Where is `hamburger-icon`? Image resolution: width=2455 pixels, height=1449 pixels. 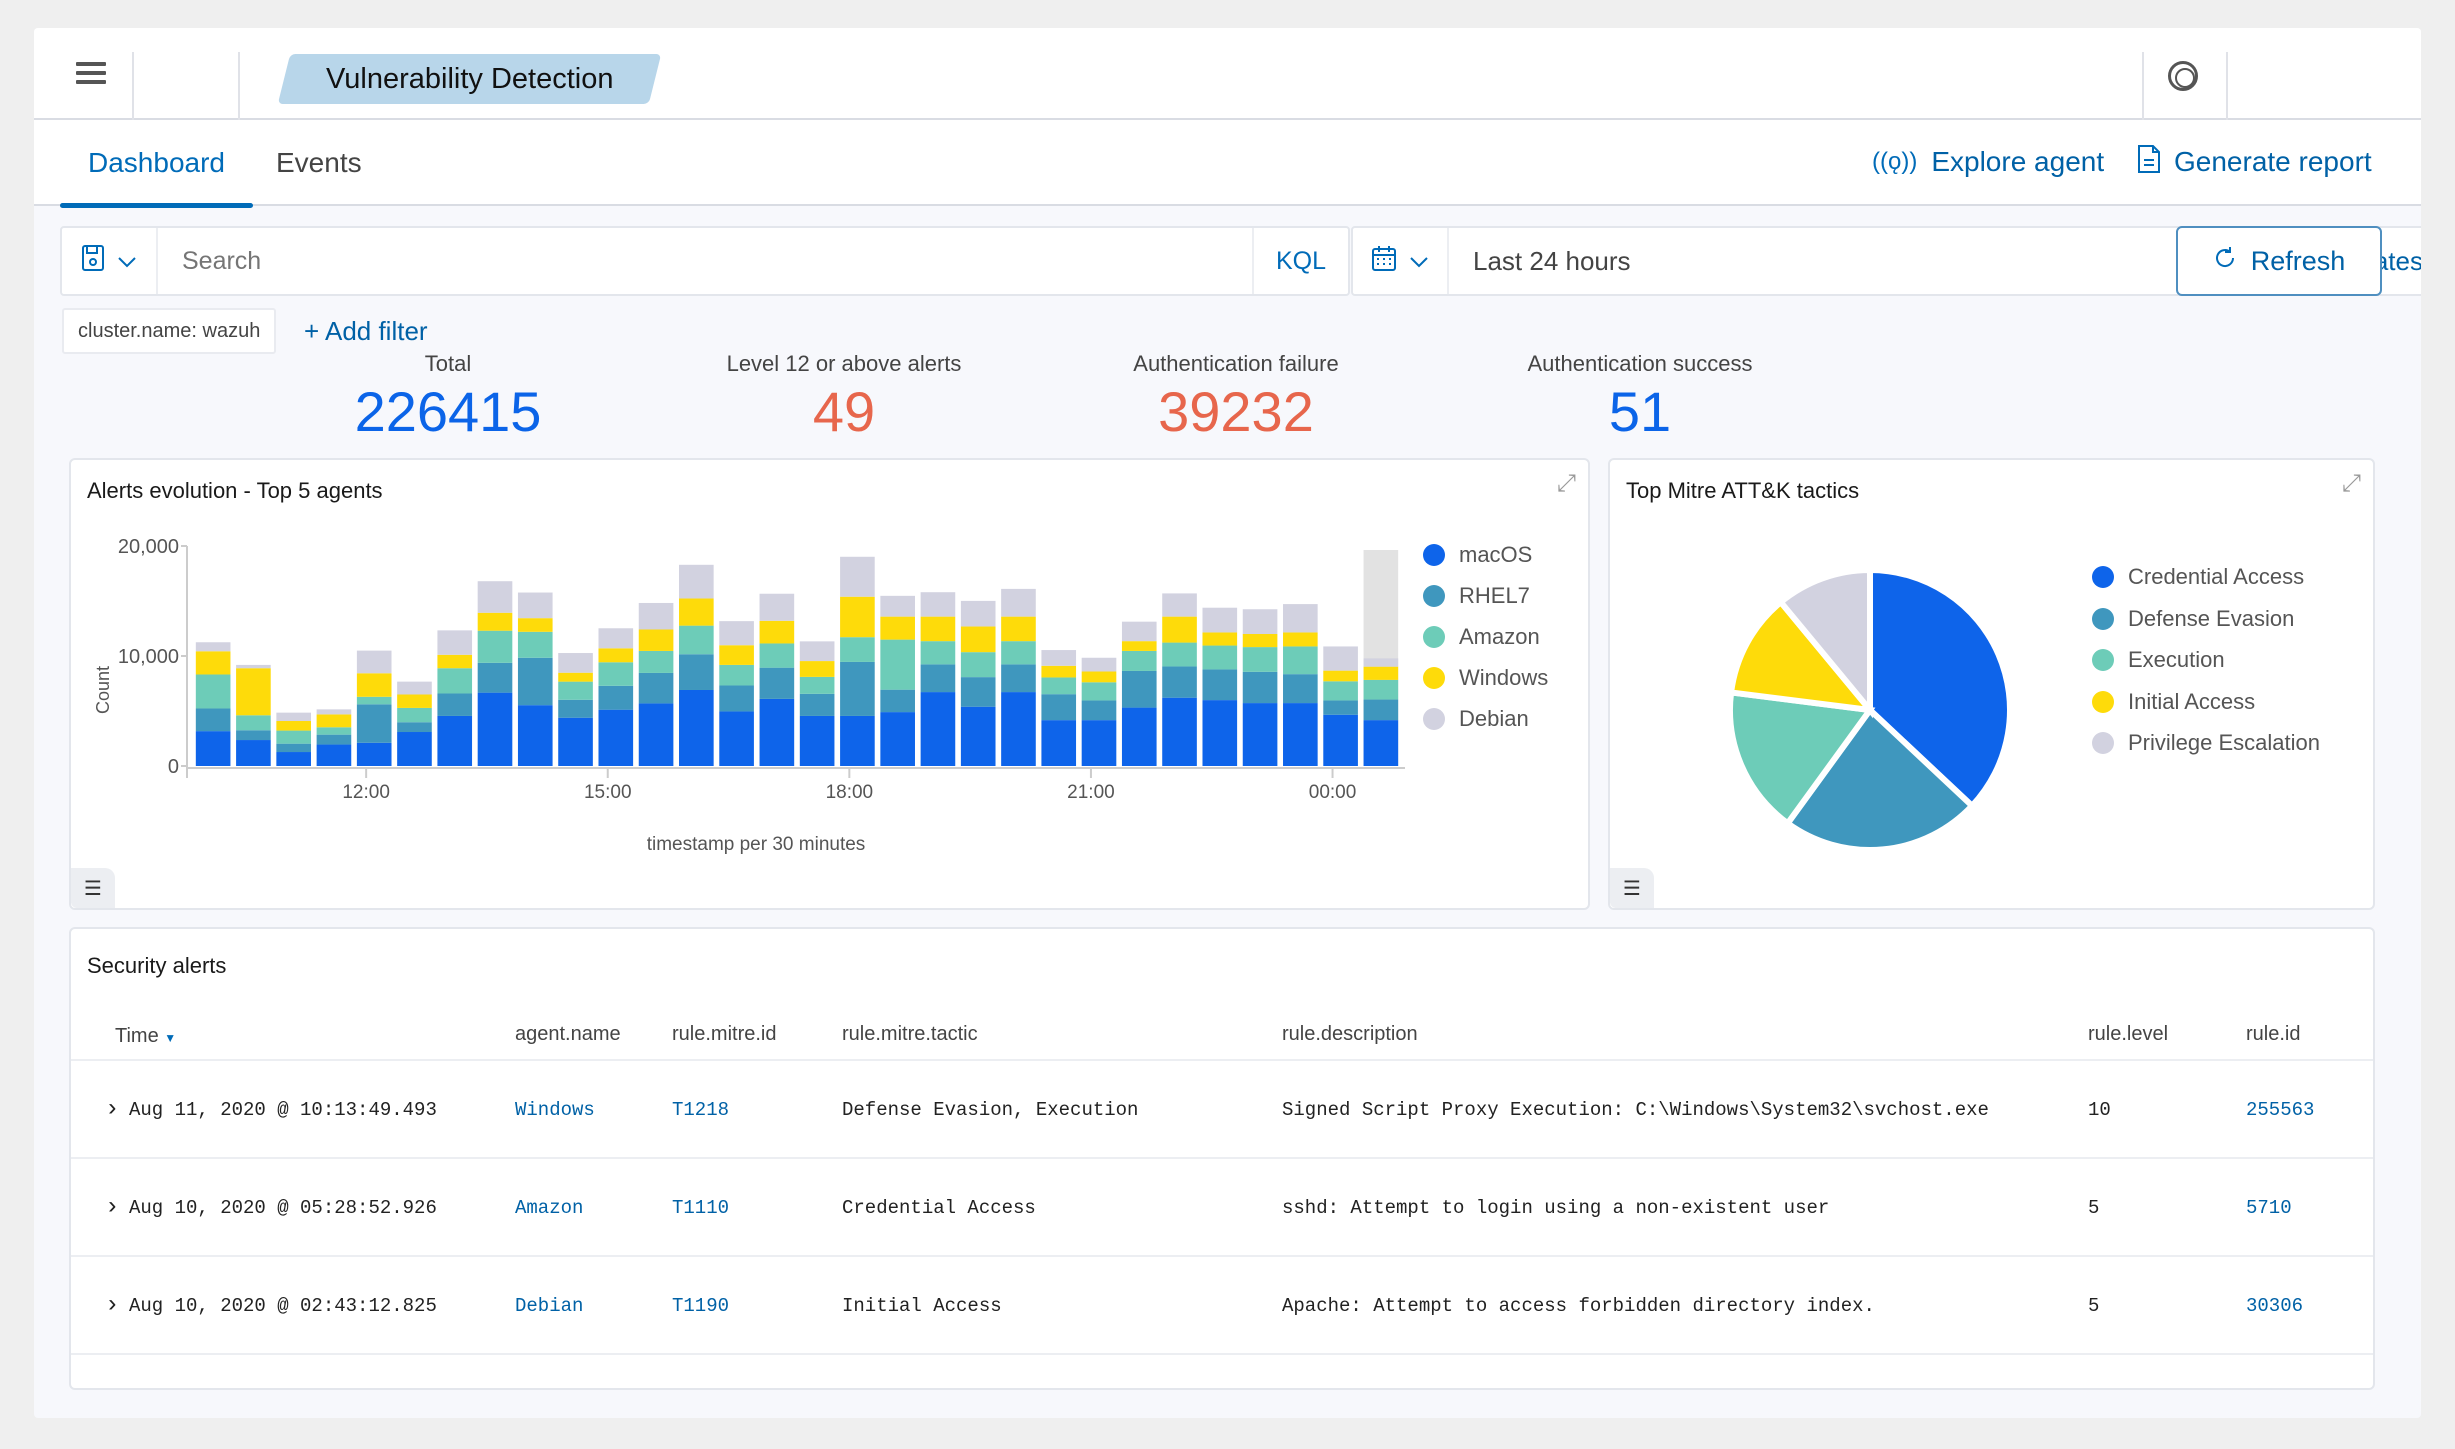 hamburger-icon is located at coordinates (91, 73).